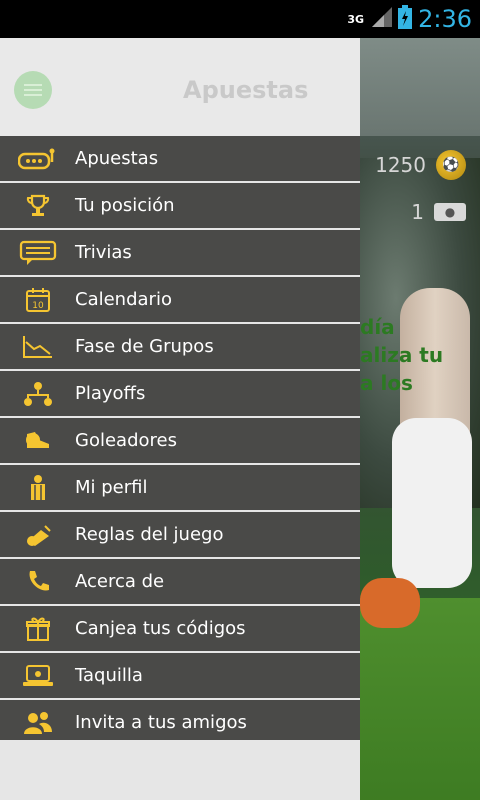  I want to click on menu-item-fase-de-grupos: Fase de Grupos, so click(180, 347).